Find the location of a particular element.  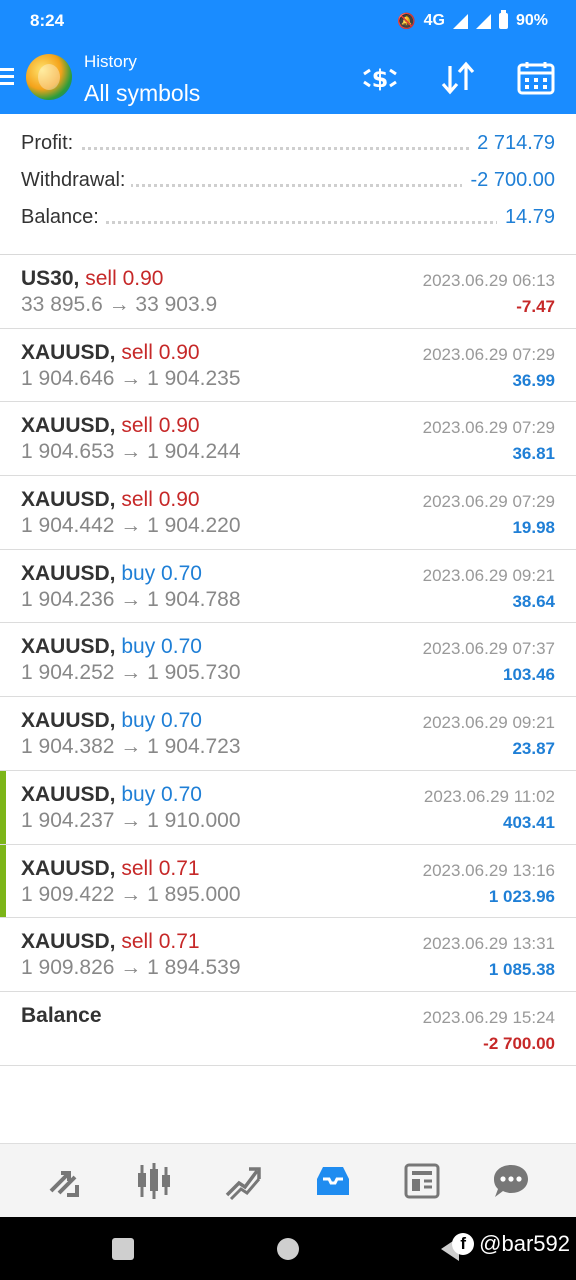

summary-profit: Profit: 2 714.79 is located at coordinates (288, 142).